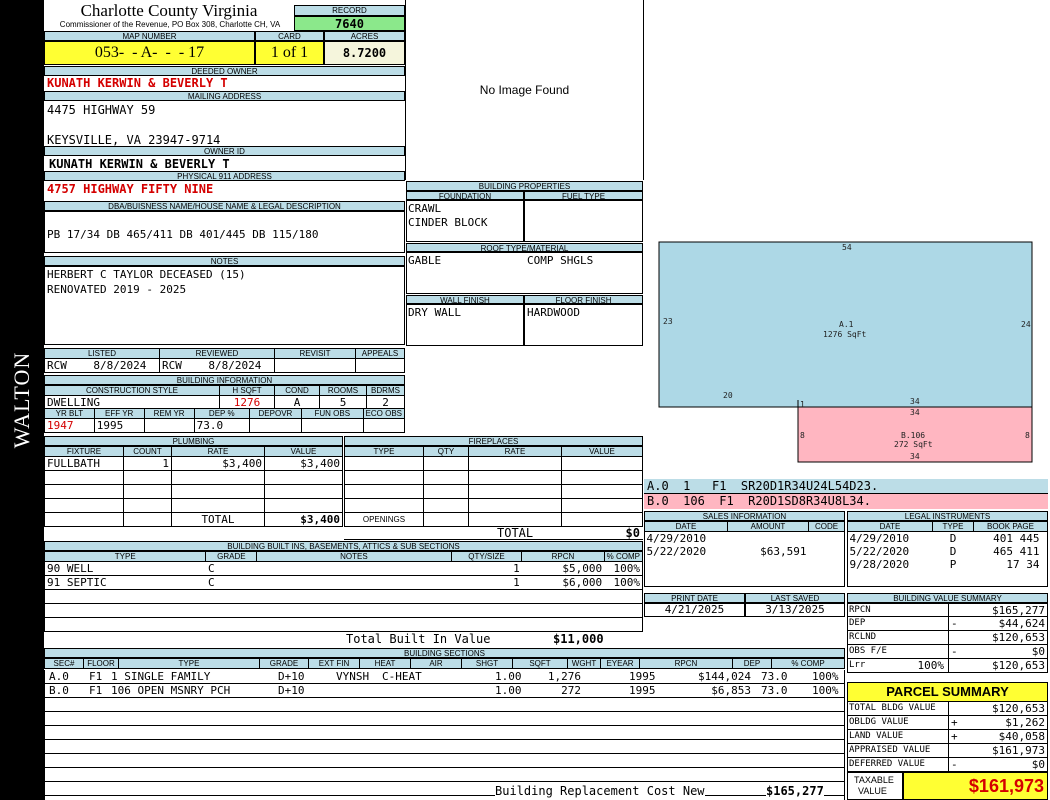 Image resolution: width=1050 pixels, height=800 pixels. I want to click on rooms-header: ROOMS, so click(343, 390).